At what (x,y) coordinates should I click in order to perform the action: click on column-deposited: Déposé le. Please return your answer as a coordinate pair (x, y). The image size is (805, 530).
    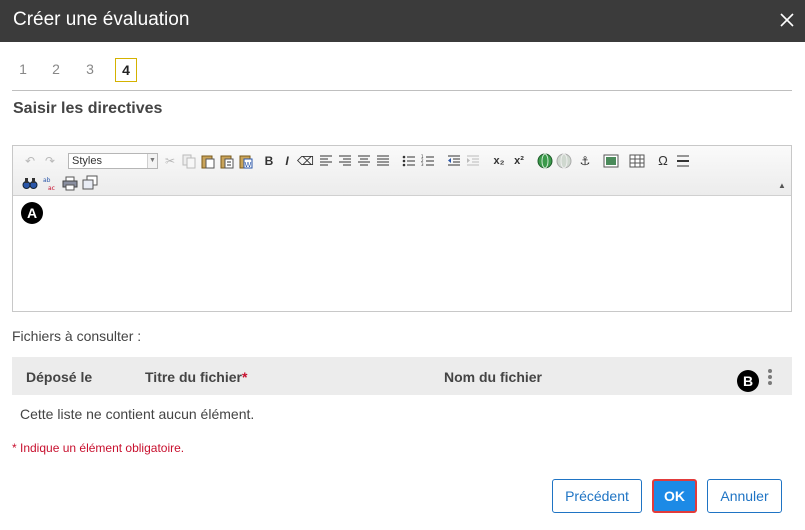
    Looking at the image, I should click on (59, 377).